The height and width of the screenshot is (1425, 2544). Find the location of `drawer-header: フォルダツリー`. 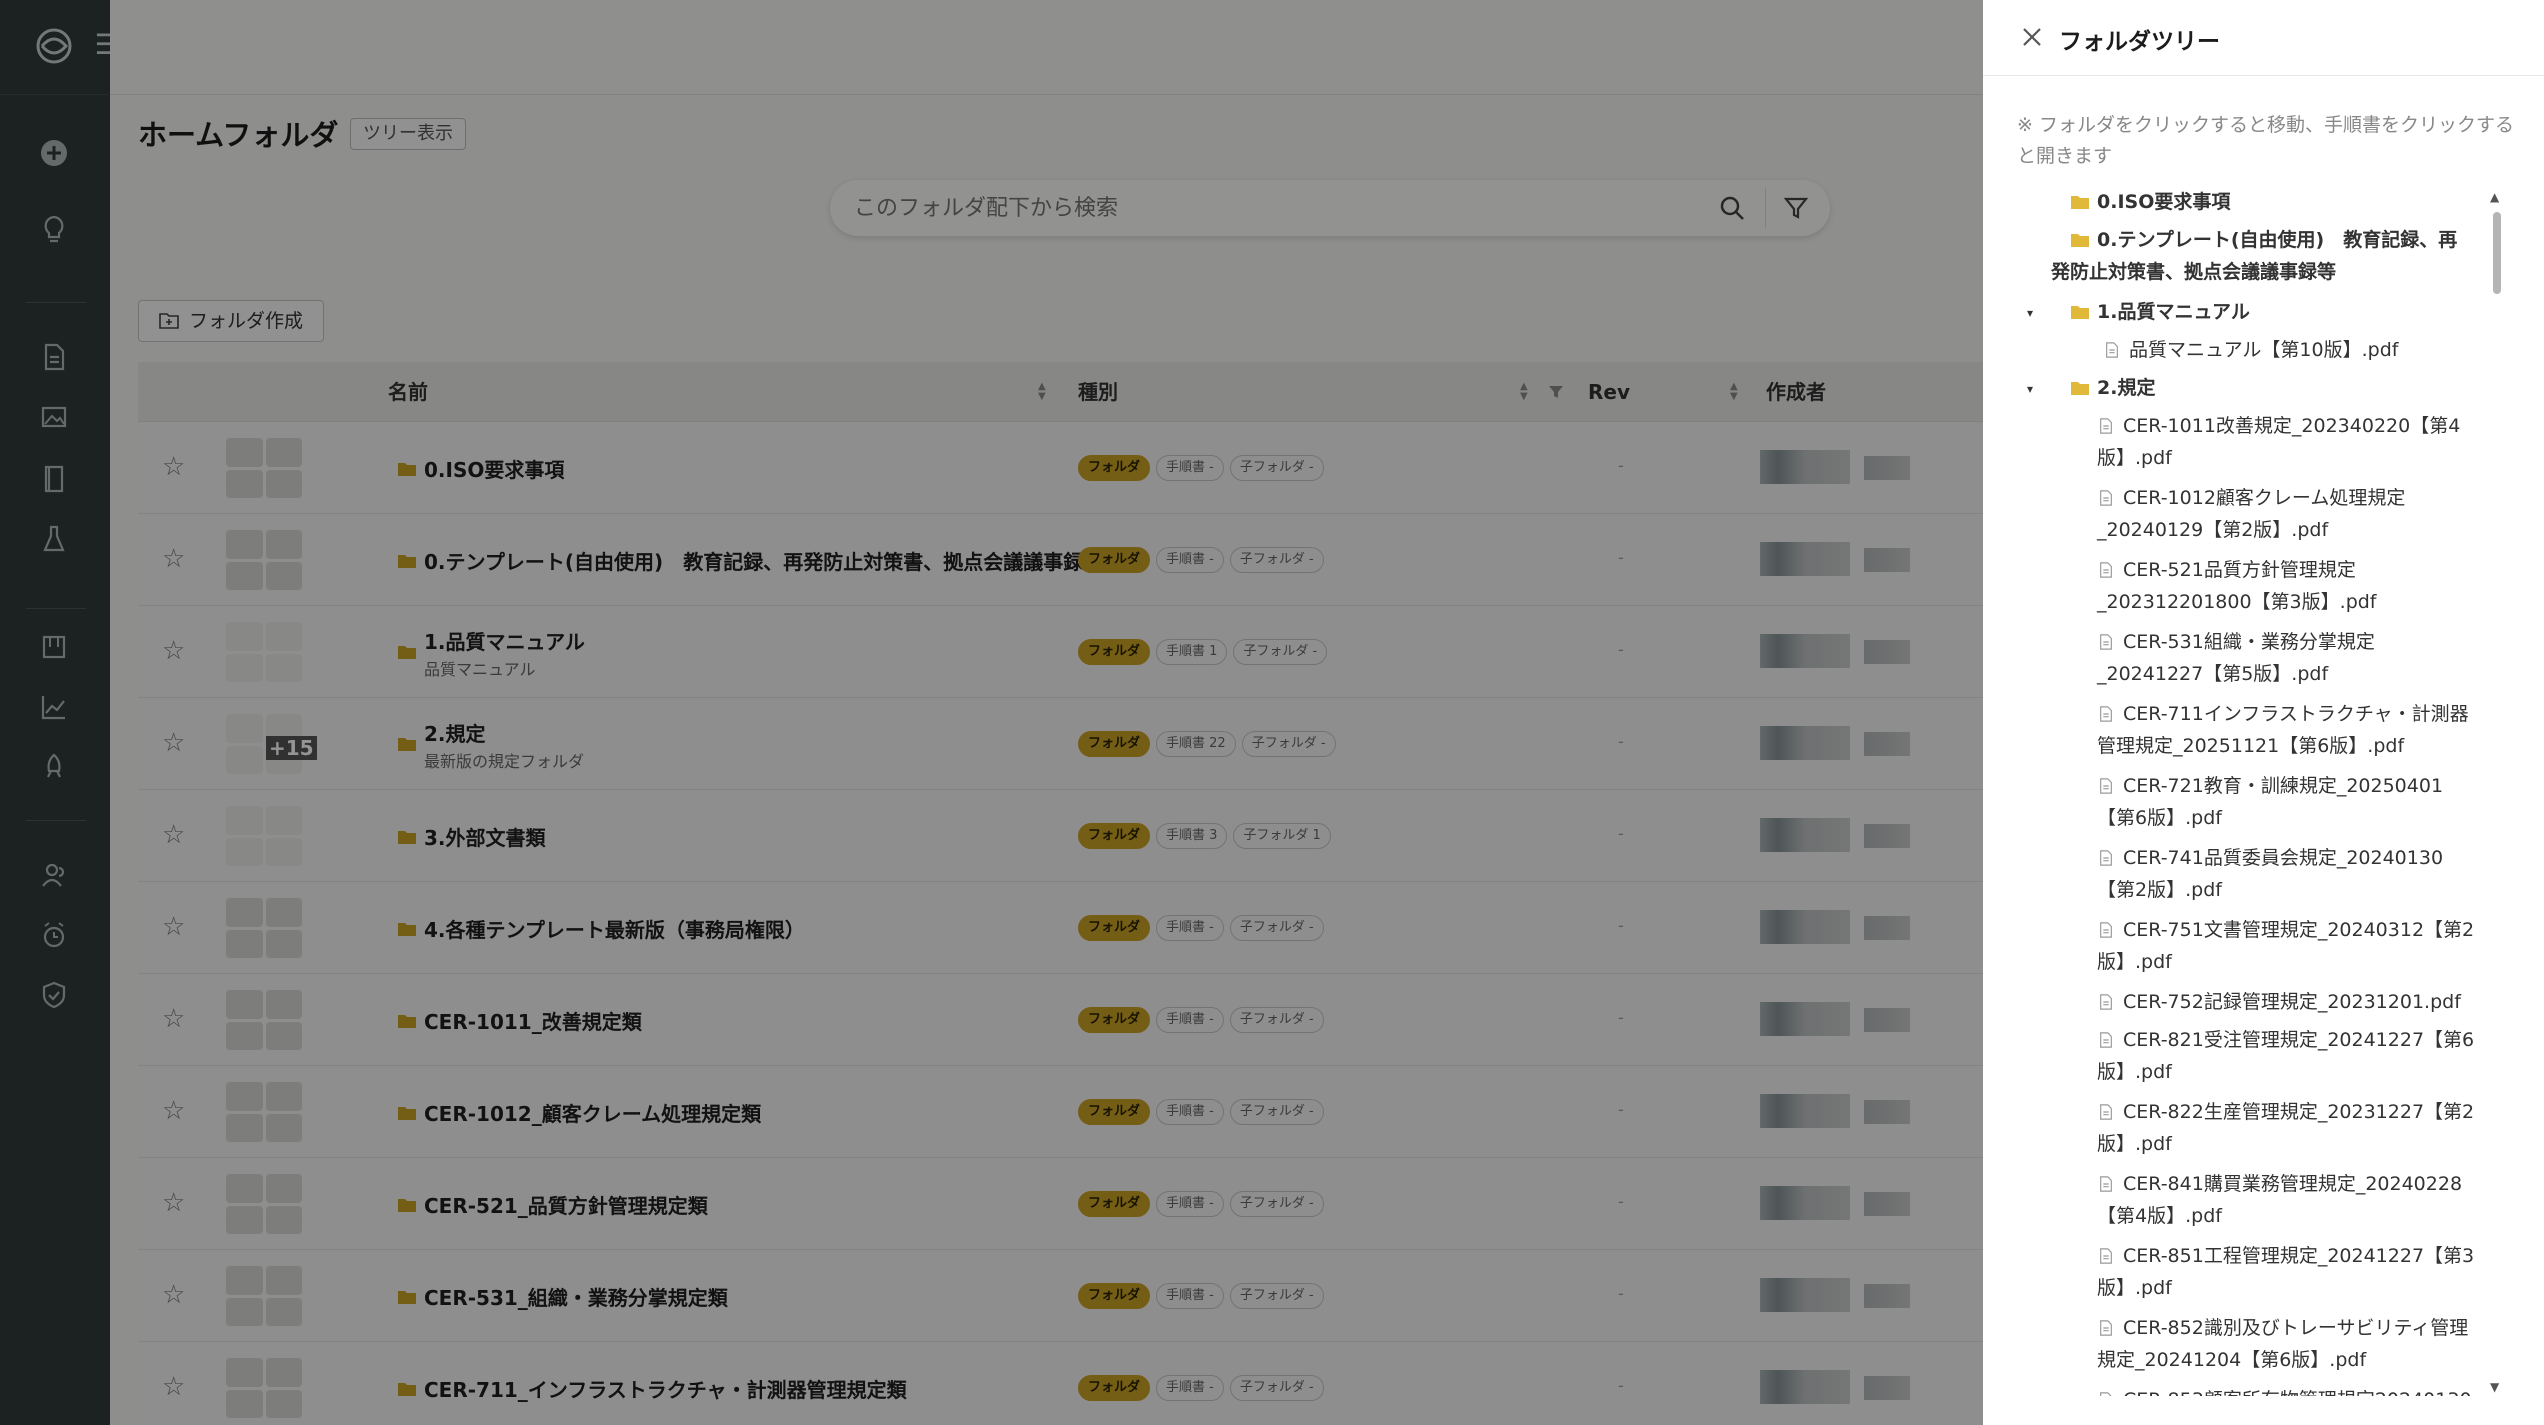

drawer-header: フォルダツリー is located at coordinates (2263, 38).